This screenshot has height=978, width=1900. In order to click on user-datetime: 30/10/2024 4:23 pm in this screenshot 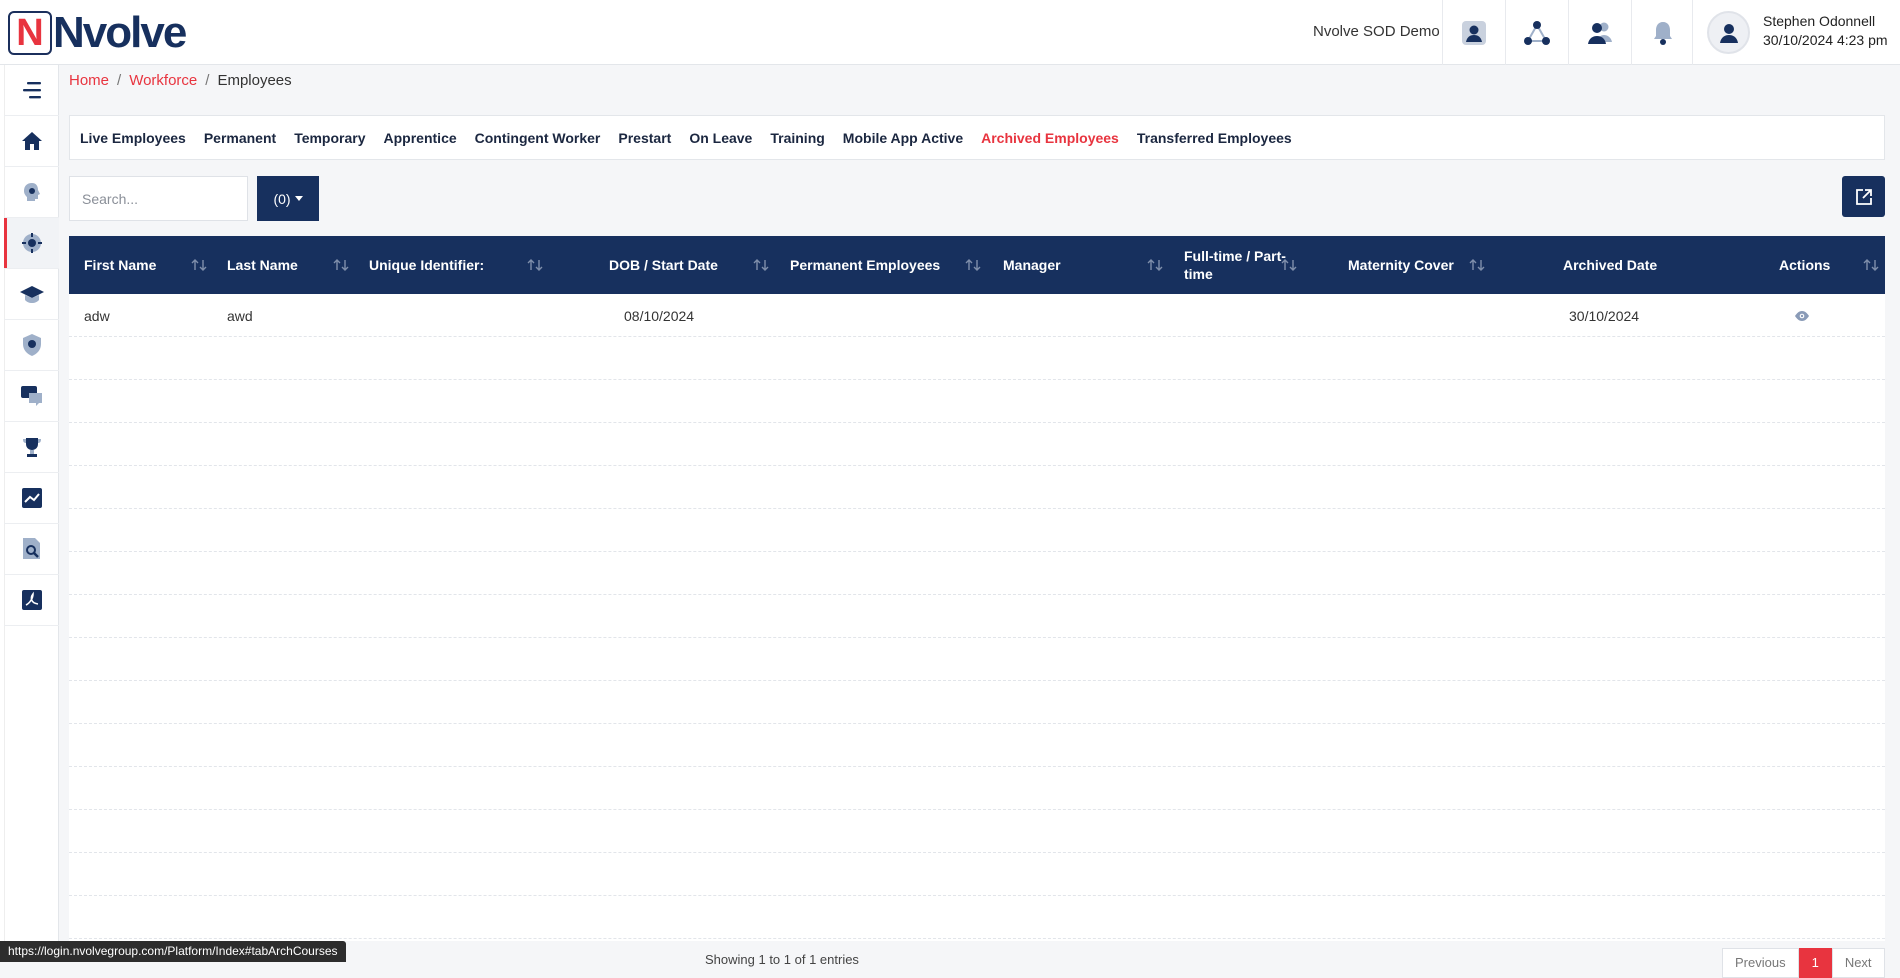, I will do `click(1825, 40)`.